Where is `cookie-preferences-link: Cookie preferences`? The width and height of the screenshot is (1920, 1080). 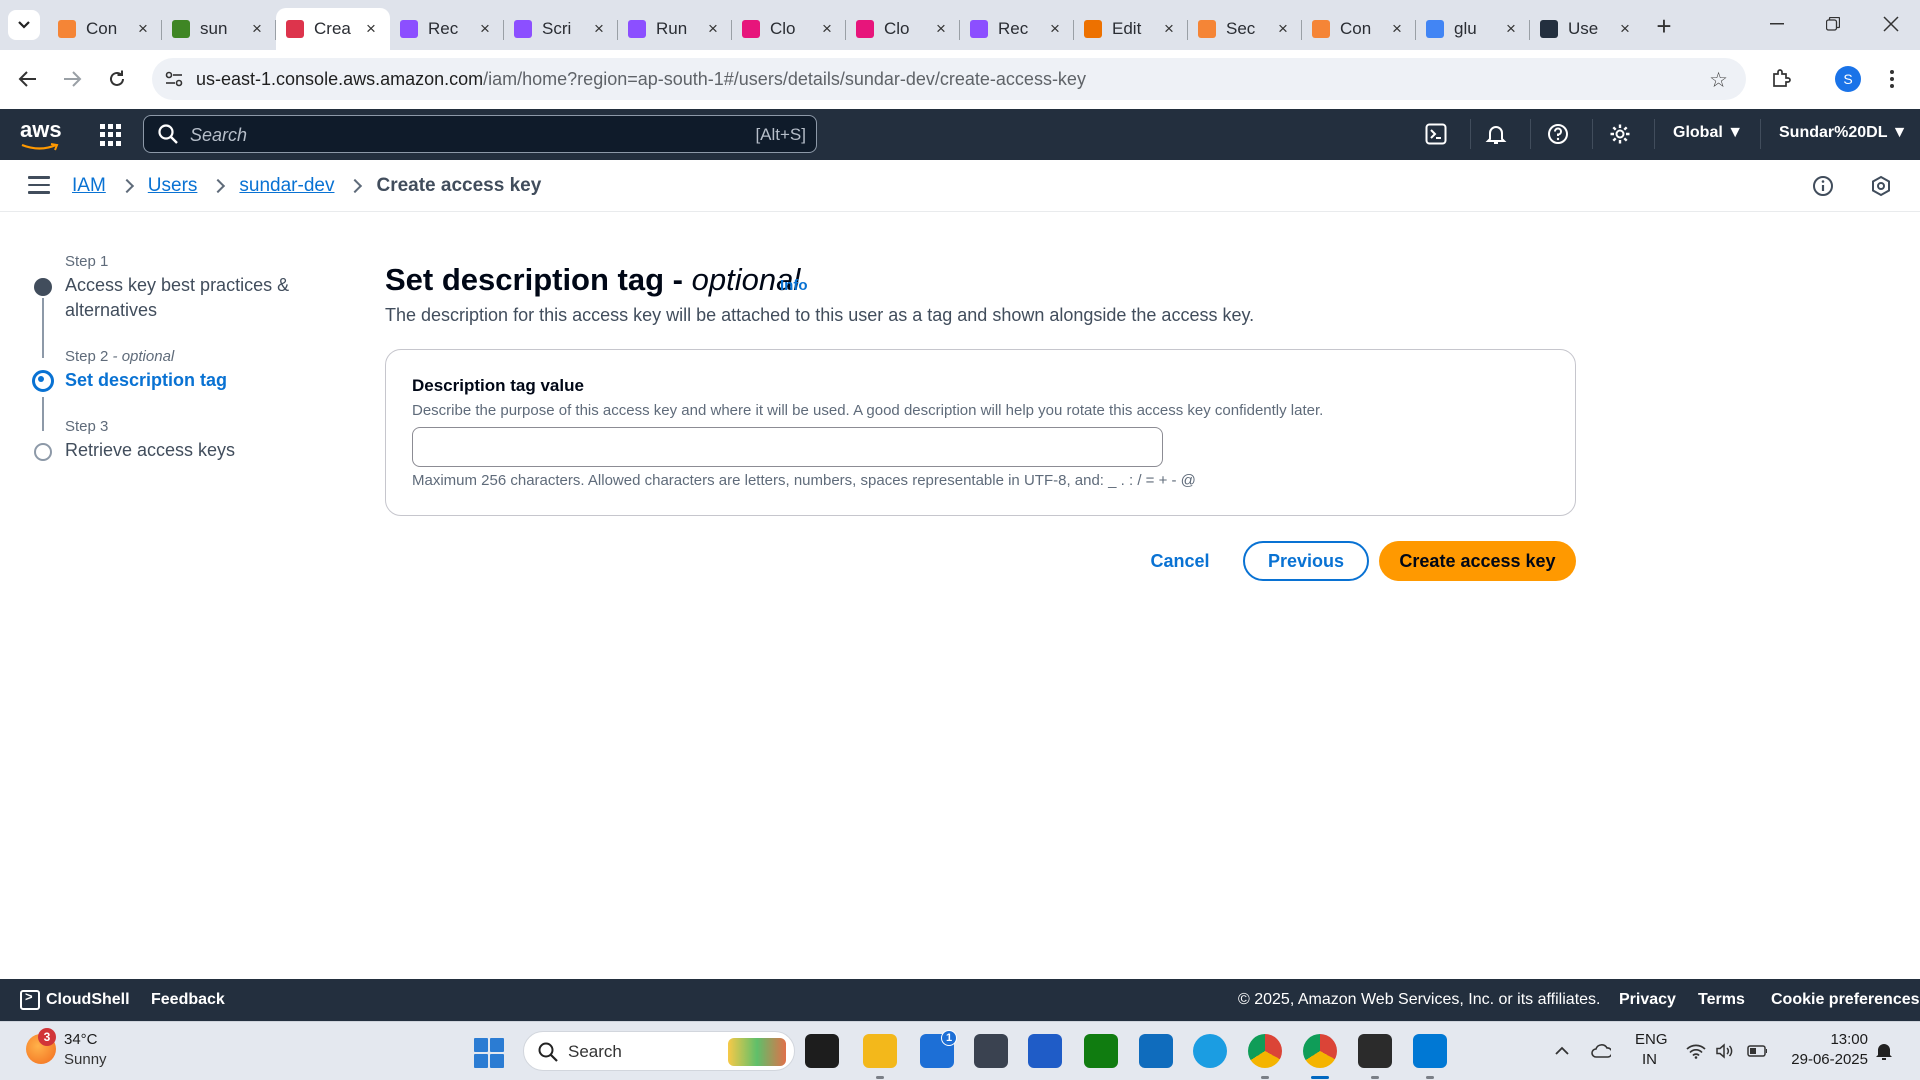
cookie-preferences-link: Cookie preferences is located at coordinates (1845, 1000).